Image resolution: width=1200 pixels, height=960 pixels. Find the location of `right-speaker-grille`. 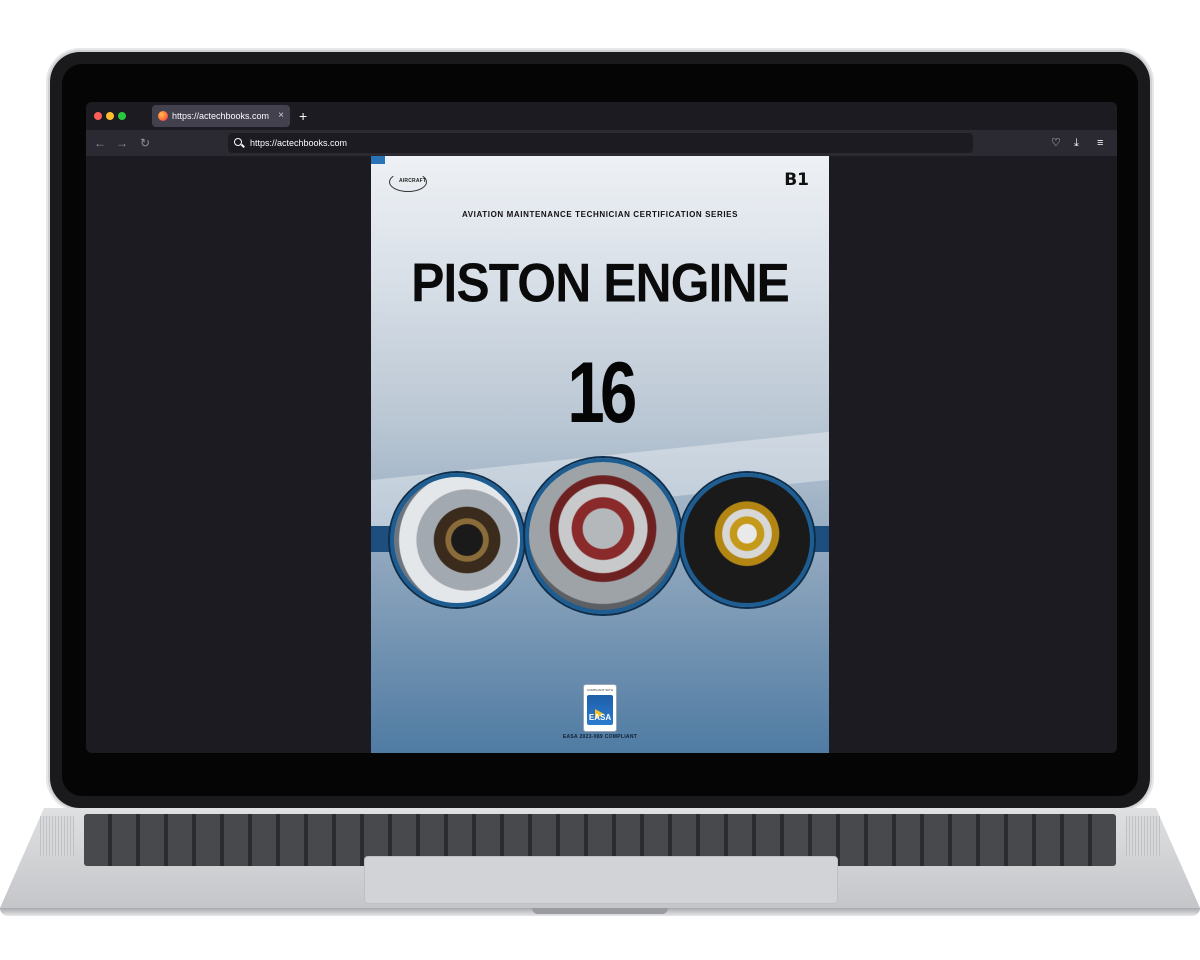

right-speaker-grille is located at coordinates (1143, 836).